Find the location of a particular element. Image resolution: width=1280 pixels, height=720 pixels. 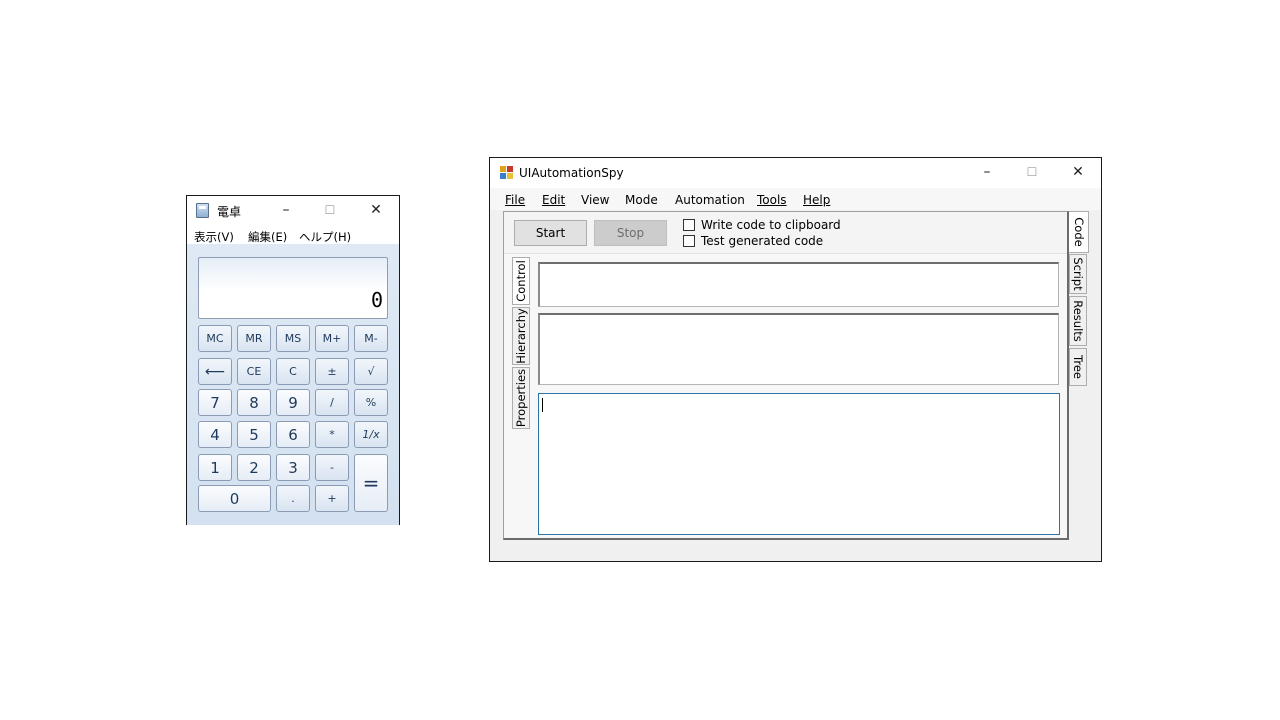

tab-hierarchy: Hierarchy is located at coordinates (521, 336).